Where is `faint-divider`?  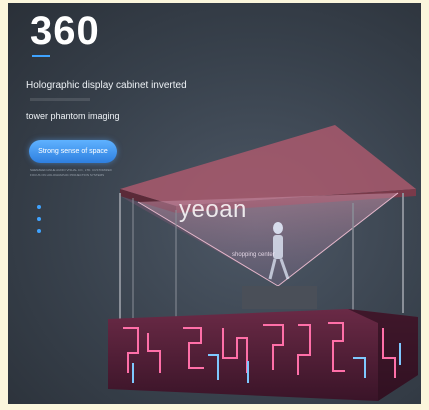
faint-divider is located at coordinates (60, 99).